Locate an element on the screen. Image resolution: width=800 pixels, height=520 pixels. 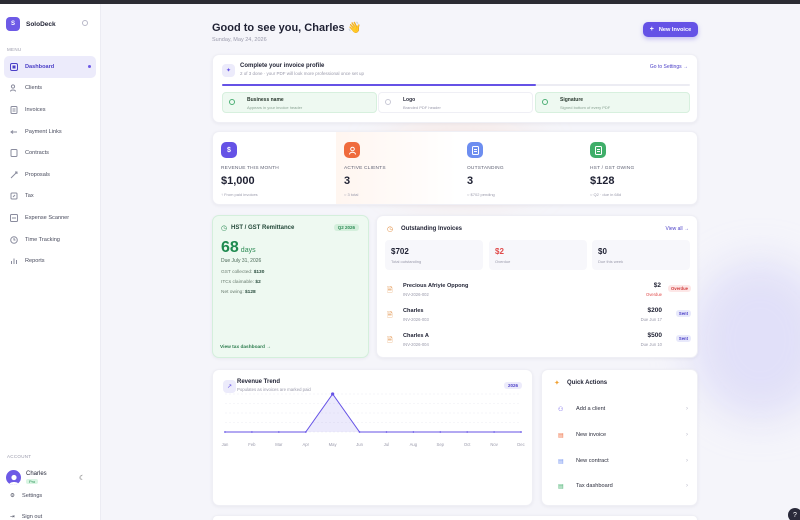
stat-label: REVENUE THIS MONTH is located at coordinates (250, 168).